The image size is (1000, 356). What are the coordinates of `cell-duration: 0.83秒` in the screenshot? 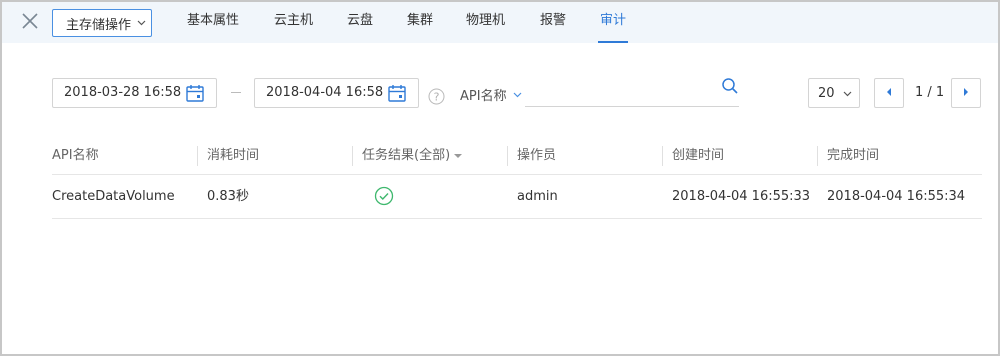 It's located at (228, 196).